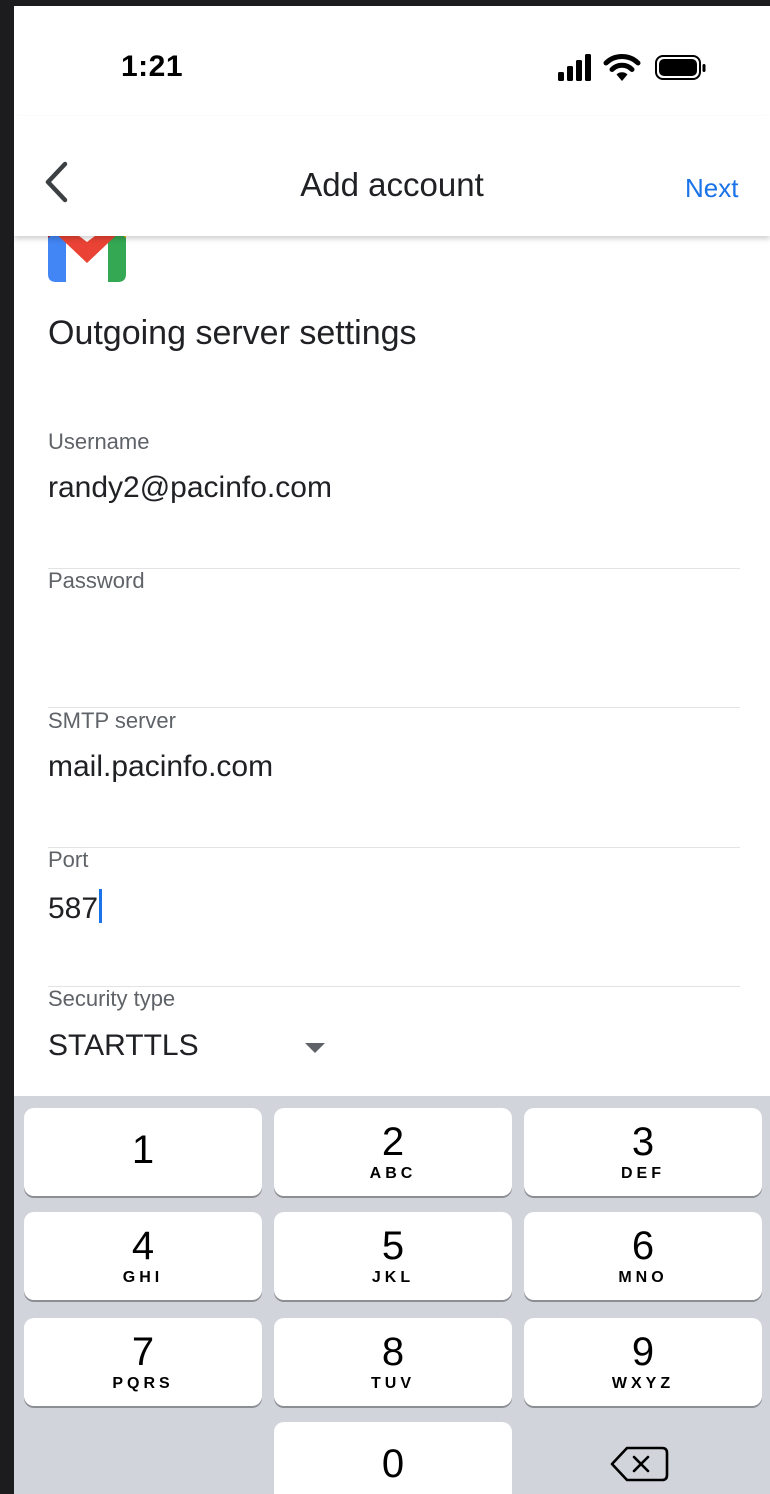 The width and height of the screenshot is (770, 1494). What do you see at coordinates (392, 184) in the screenshot?
I see `page-title: Add account` at bounding box center [392, 184].